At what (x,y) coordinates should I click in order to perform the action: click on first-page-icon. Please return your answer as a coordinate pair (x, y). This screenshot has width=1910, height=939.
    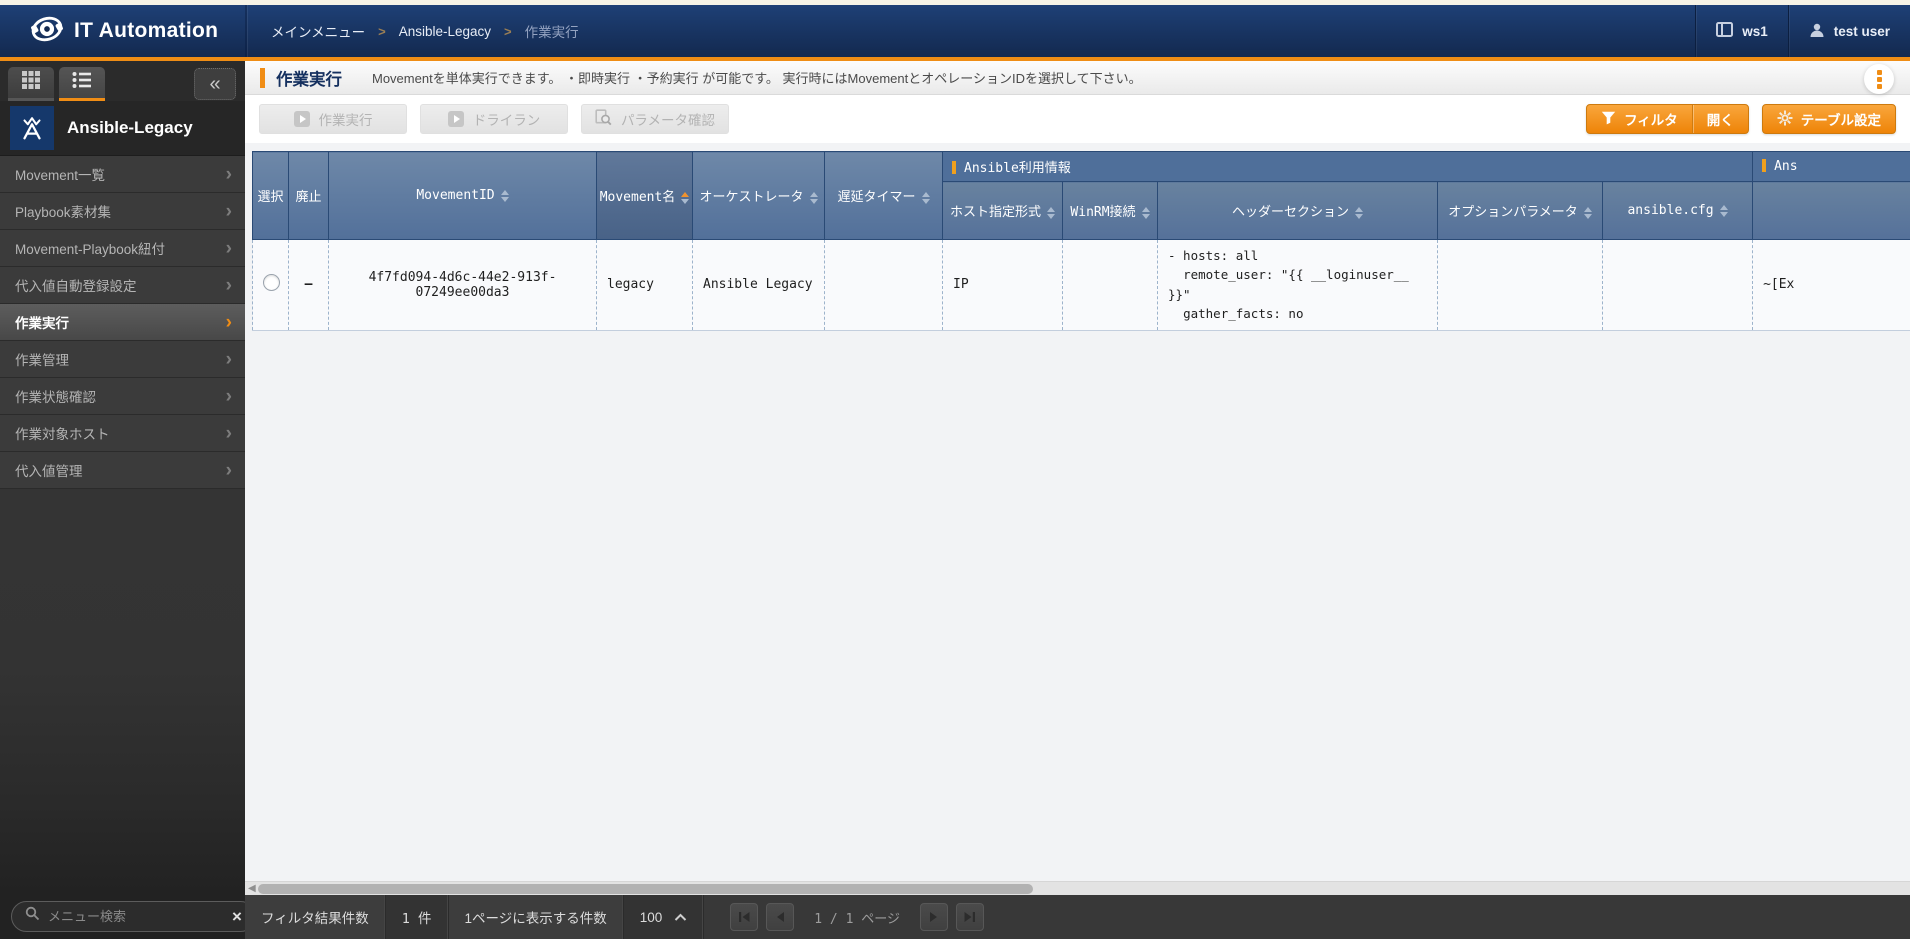
    Looking at the image, I should click on (744, 917).